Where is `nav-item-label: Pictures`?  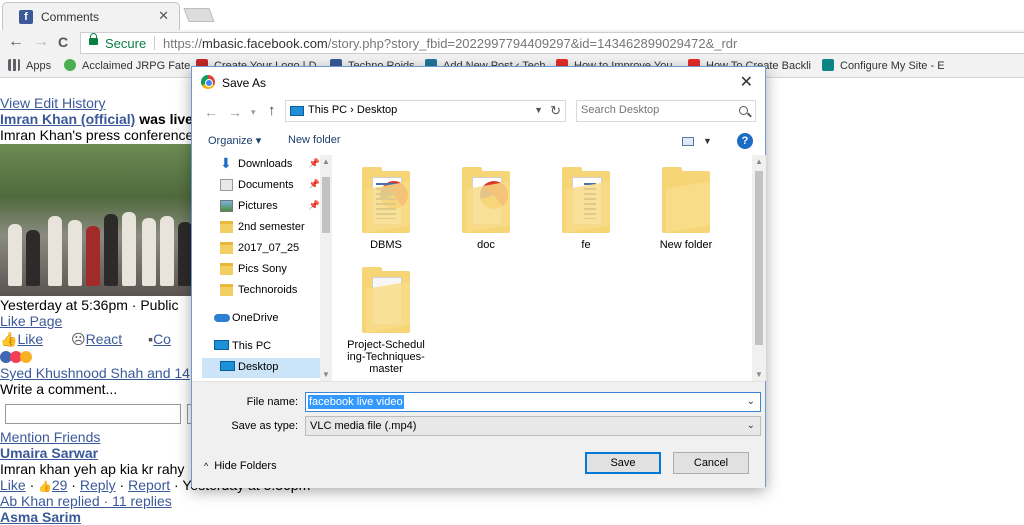
nav-item-label: Pictures is located at coordinates (258, 206).